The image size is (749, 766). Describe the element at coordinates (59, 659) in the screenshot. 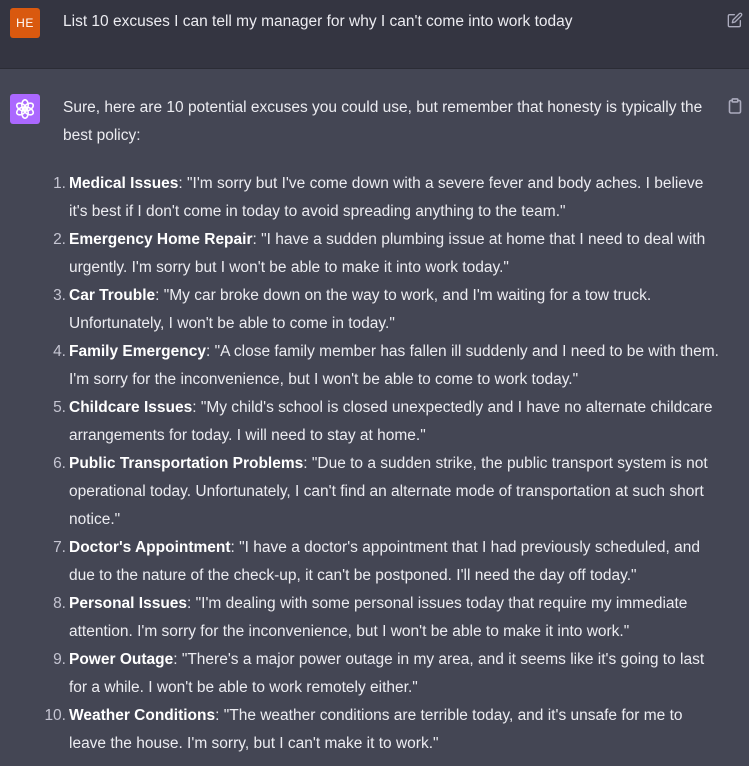

I see `list-item-number: 9.` at that location.